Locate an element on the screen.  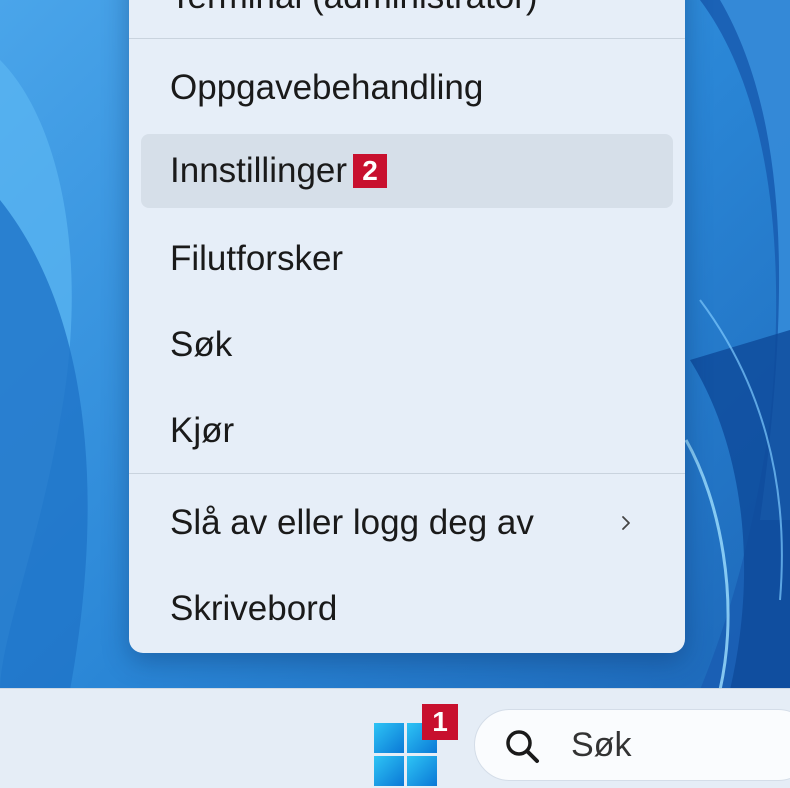
taskbar-search: Søk is located at coordinates (632, 745).